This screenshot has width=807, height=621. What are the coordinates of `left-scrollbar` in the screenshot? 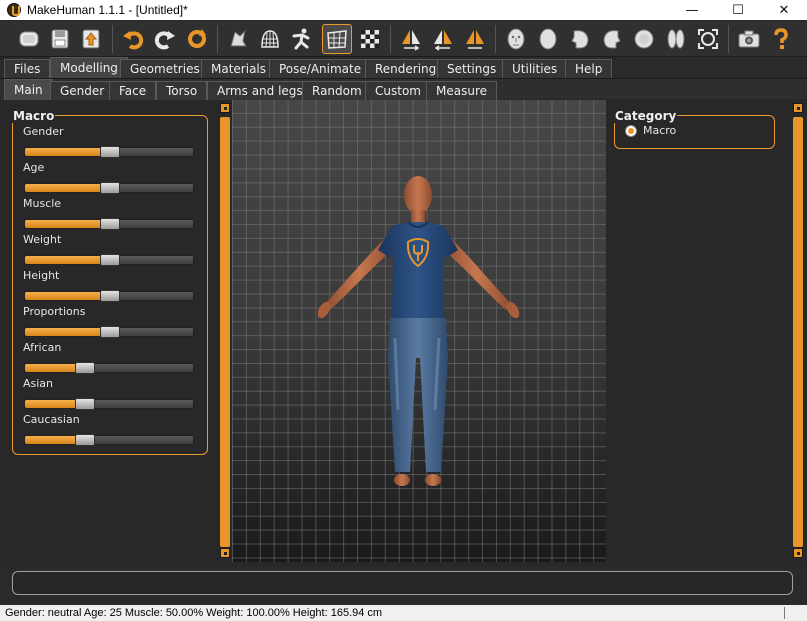 It's located at (225, 332).